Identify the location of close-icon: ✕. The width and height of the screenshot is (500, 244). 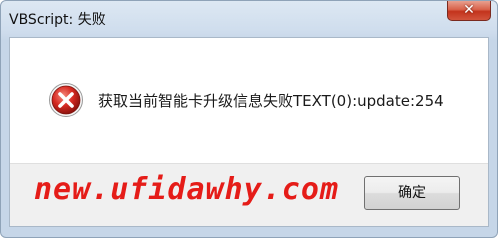
(469, 10).